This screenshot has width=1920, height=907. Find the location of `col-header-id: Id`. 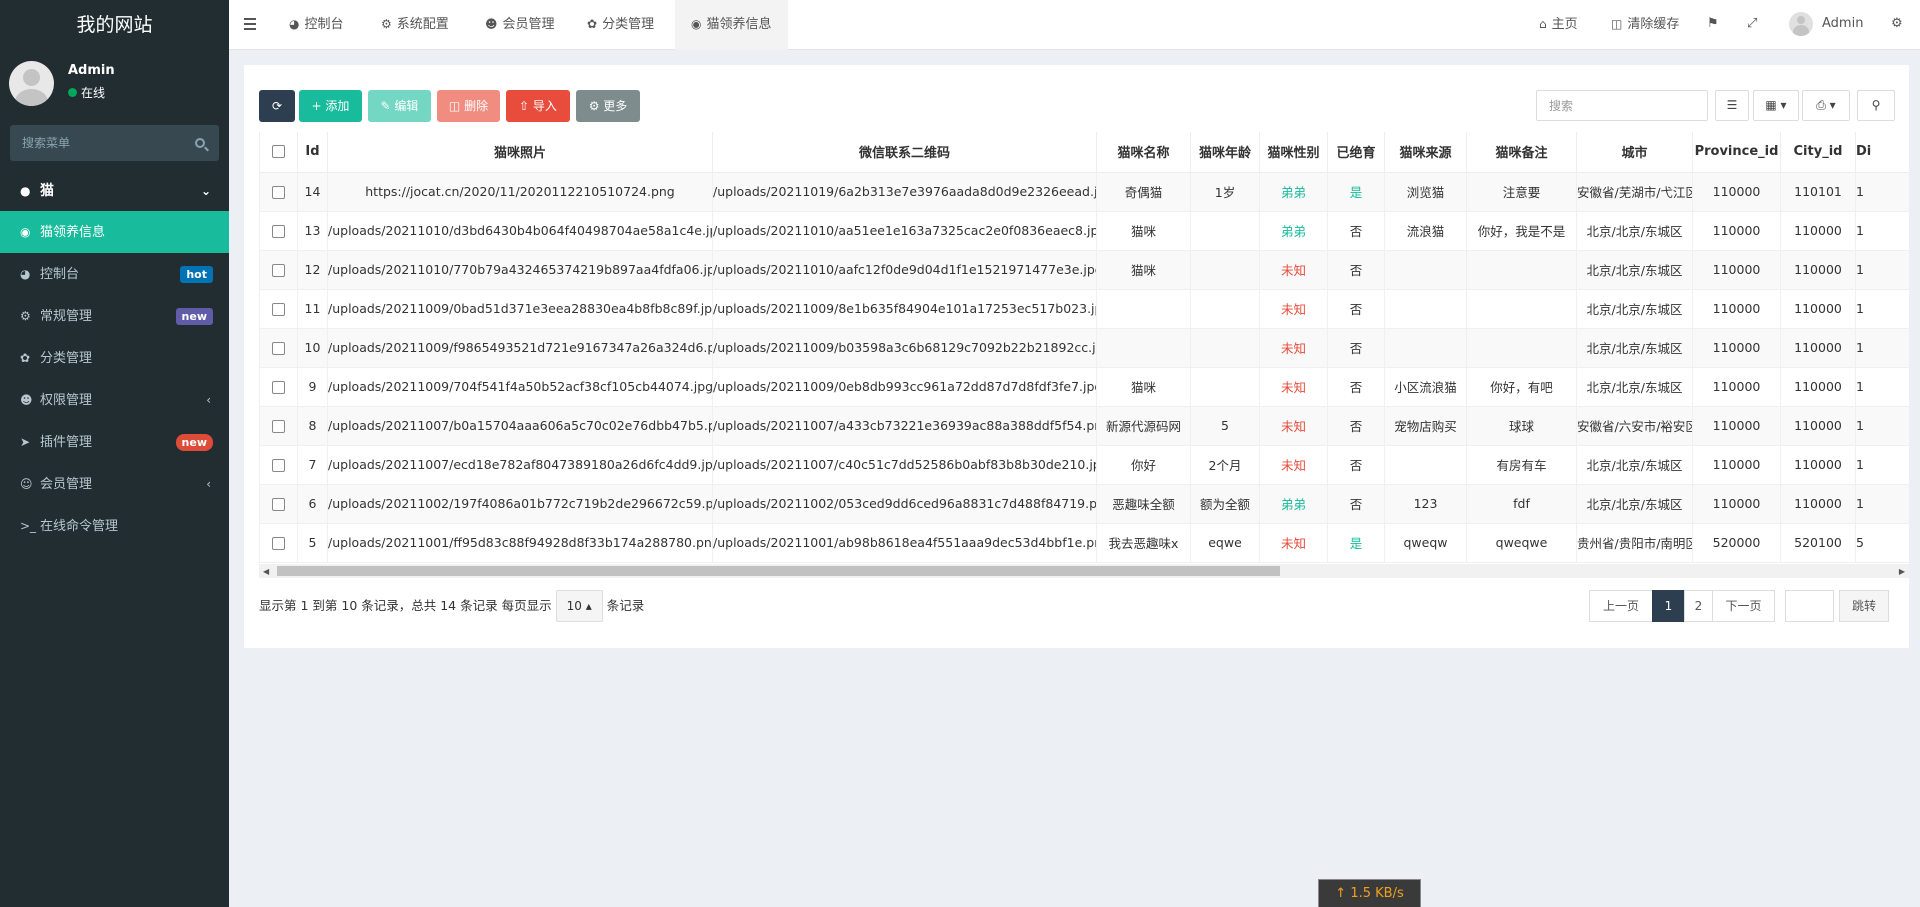

col-header-id: Id is located at coordinates (312, 152).